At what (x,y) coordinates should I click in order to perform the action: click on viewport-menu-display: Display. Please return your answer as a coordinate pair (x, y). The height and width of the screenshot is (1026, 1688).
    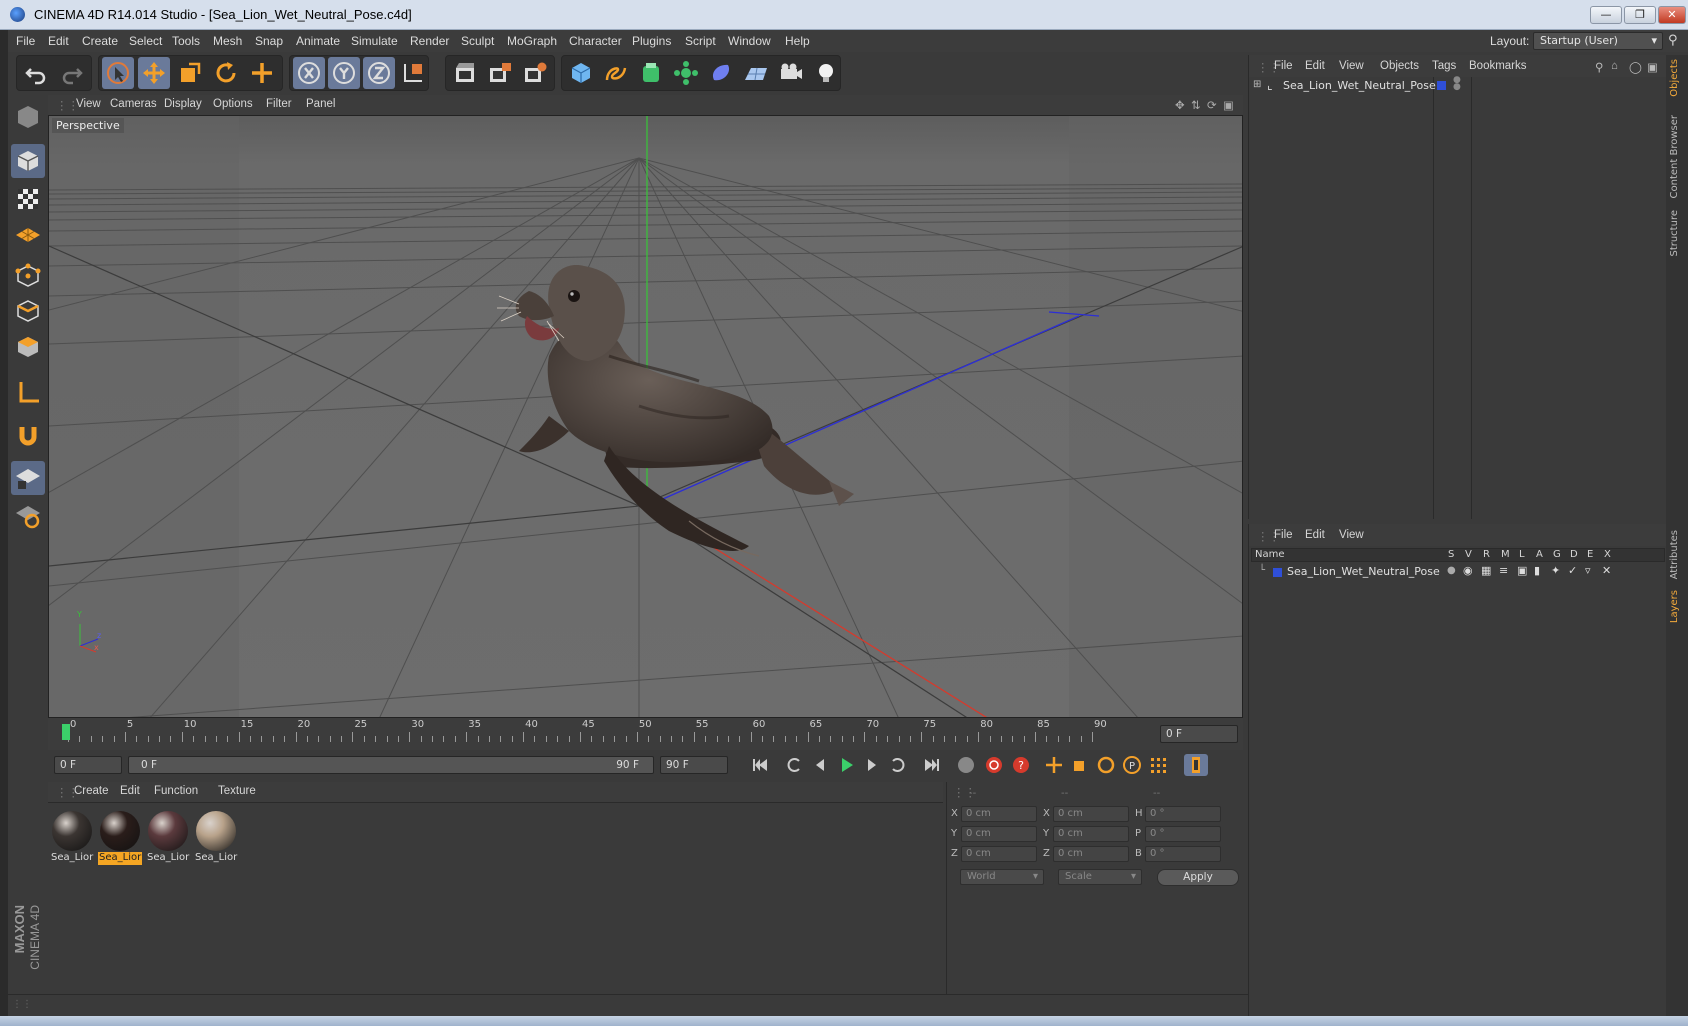
    Looking at the image, I should click on (183, 104).